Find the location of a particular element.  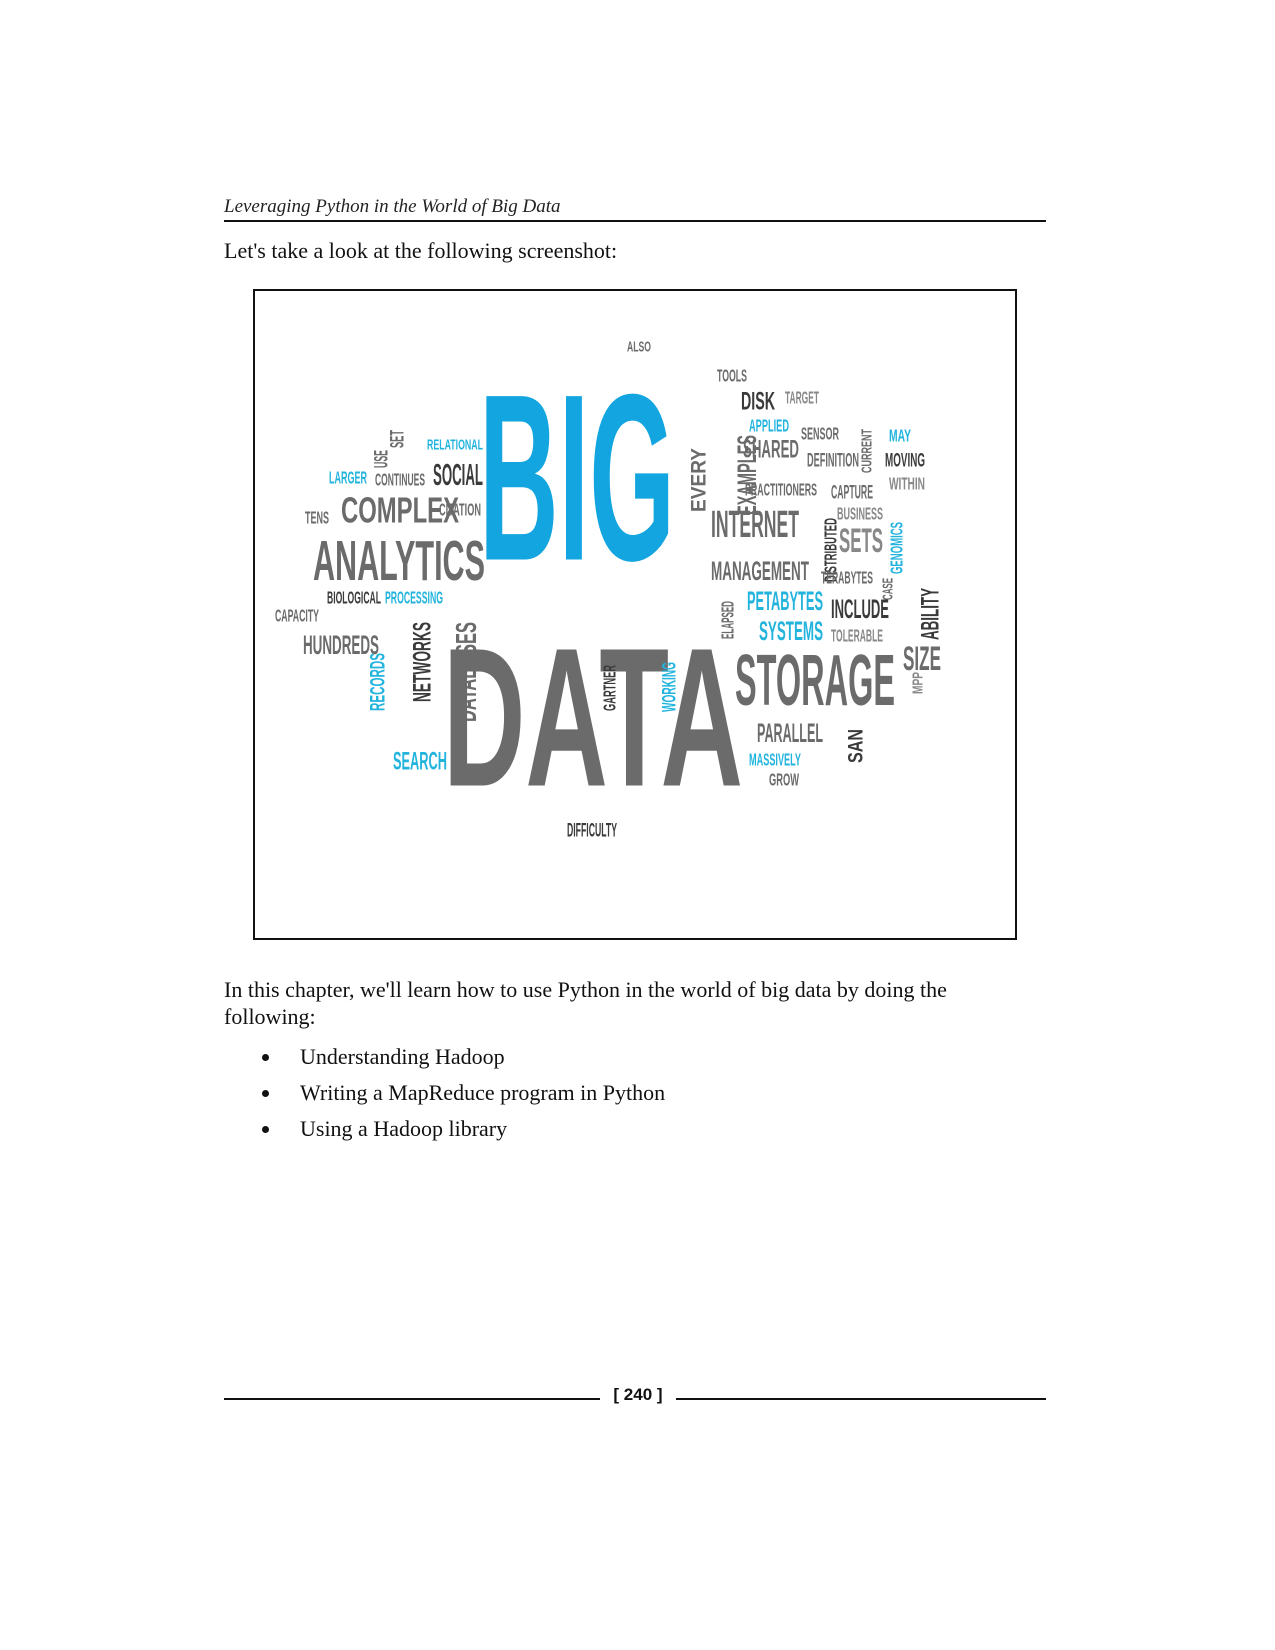

cloud-word: SOCIAL is located at coordinates (458, 475).